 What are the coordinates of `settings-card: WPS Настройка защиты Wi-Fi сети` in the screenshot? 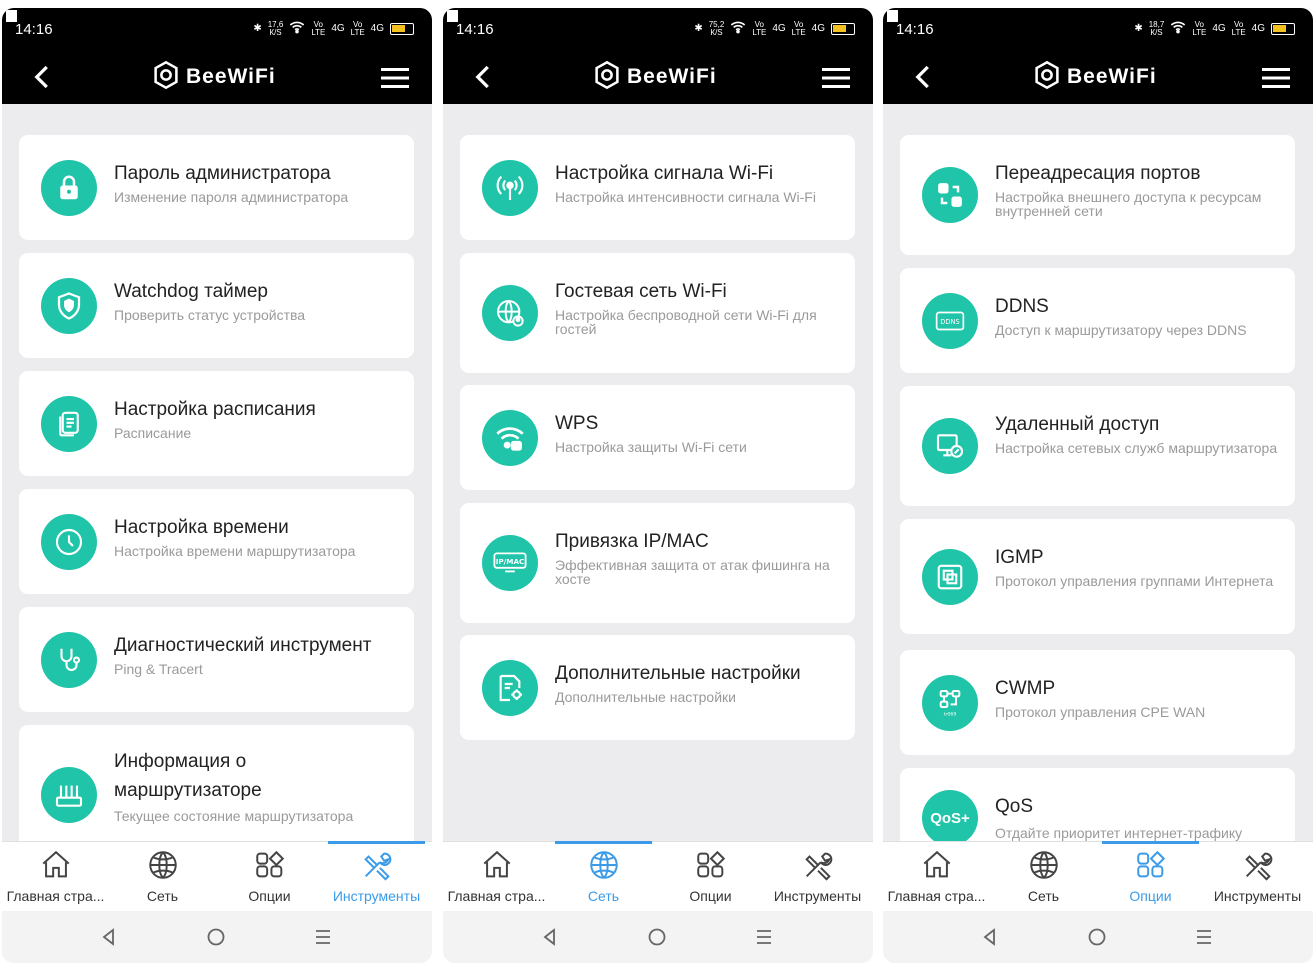 It's located at (657, 437).